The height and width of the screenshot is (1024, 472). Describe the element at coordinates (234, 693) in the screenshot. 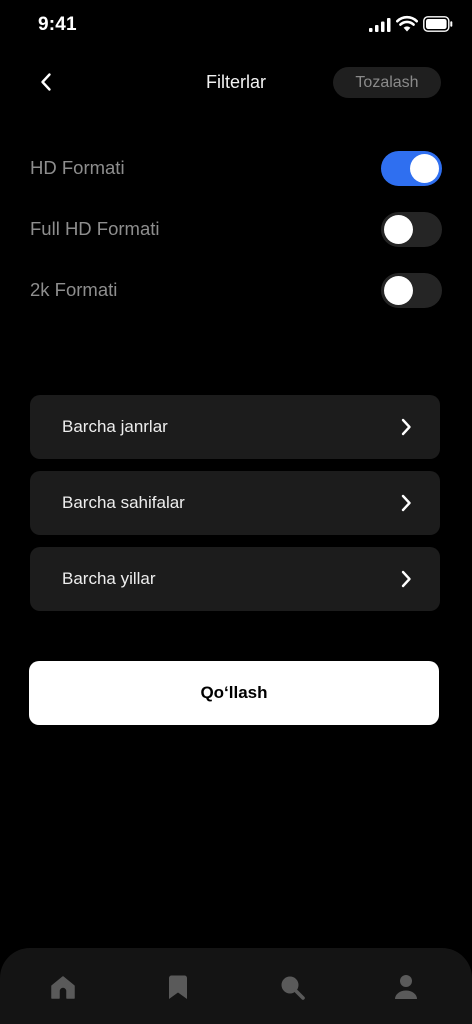

I see `apply-button: Qo‘llash` at that location.